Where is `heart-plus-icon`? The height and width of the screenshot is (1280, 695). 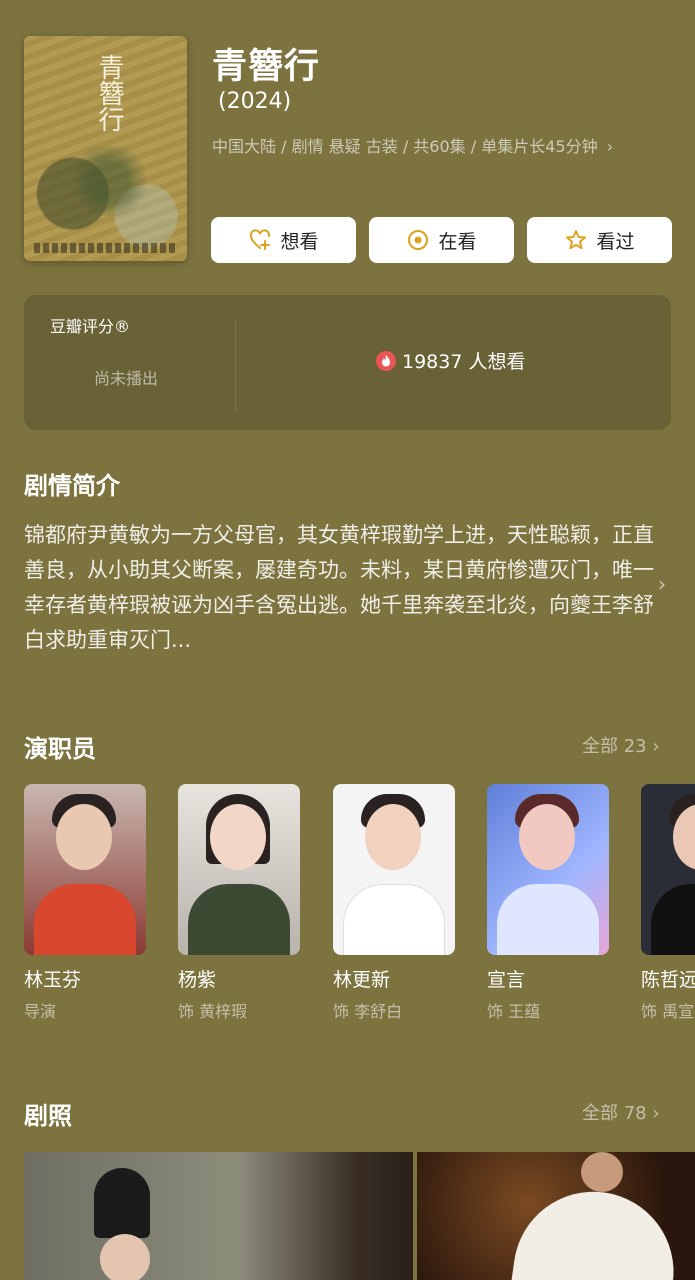 heart-plus-icon is located at coordinates (260, 239).